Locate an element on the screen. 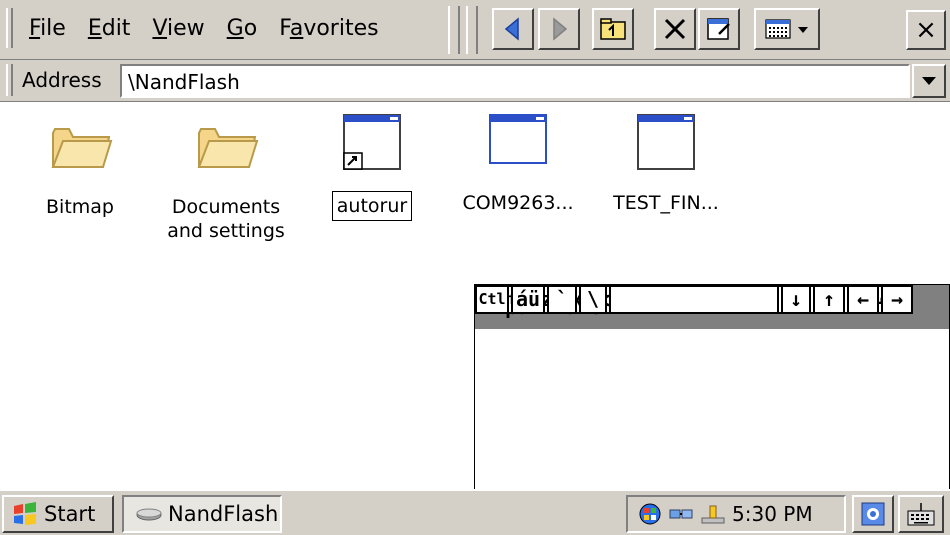 Image resolution: width=950 pixels, height=535 pixels. up-folder-icon is located at coordinates (613, 29).